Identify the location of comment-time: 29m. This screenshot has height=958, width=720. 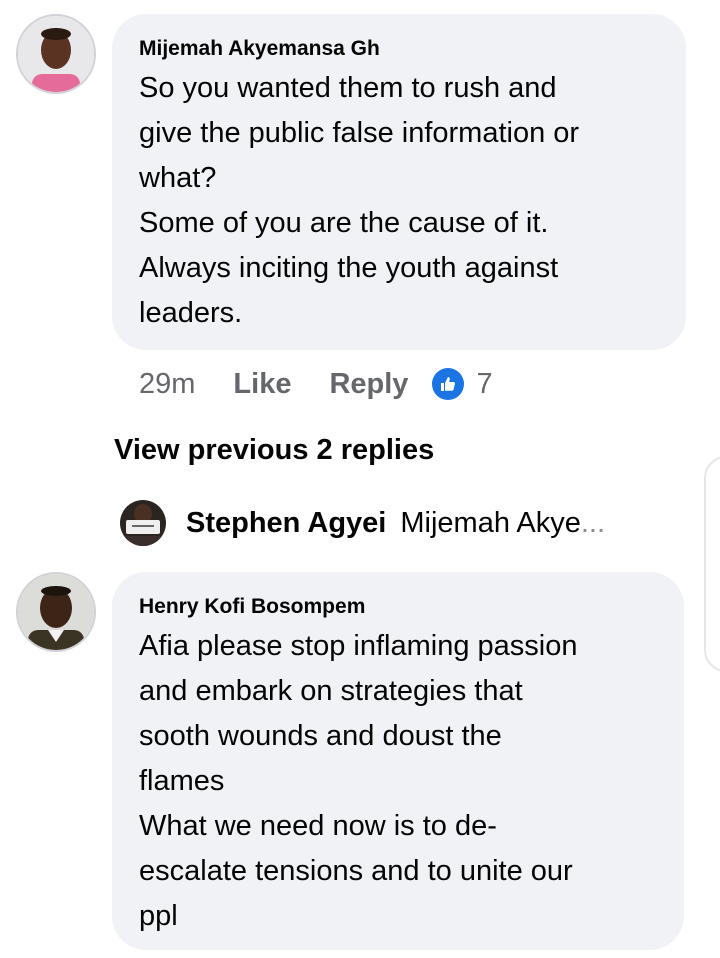
(167, 384).